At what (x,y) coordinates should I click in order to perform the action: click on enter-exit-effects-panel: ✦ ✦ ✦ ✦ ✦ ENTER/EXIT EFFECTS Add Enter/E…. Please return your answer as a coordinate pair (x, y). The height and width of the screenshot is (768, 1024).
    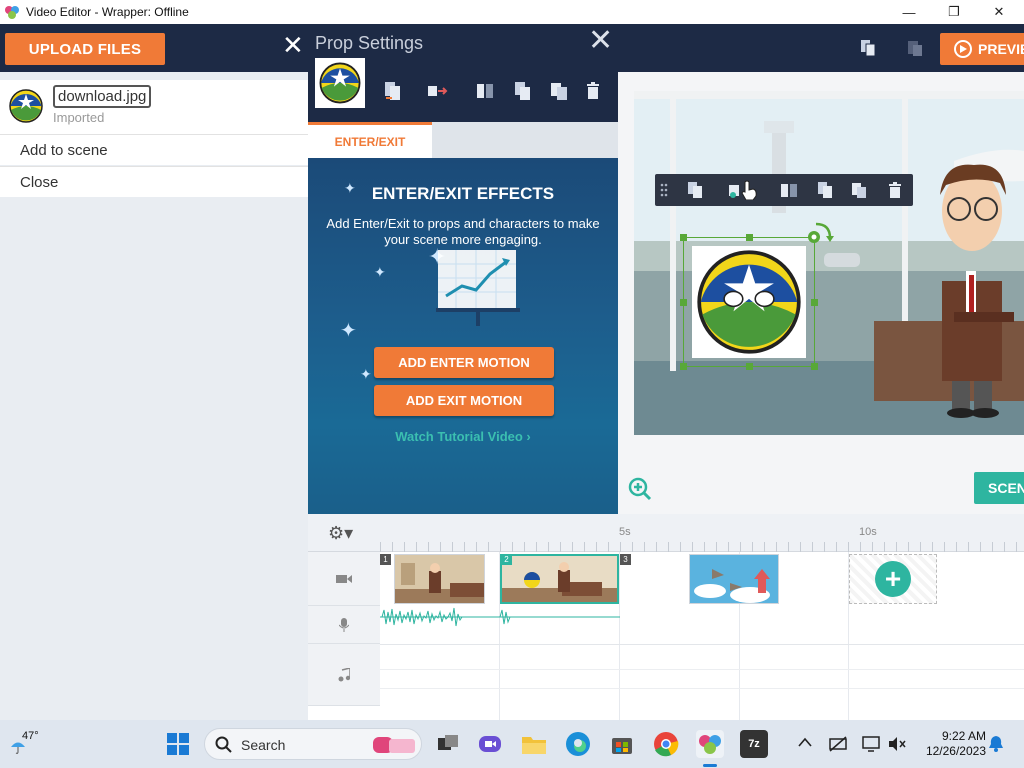
    Looking at the image, I should click on (463, 336).